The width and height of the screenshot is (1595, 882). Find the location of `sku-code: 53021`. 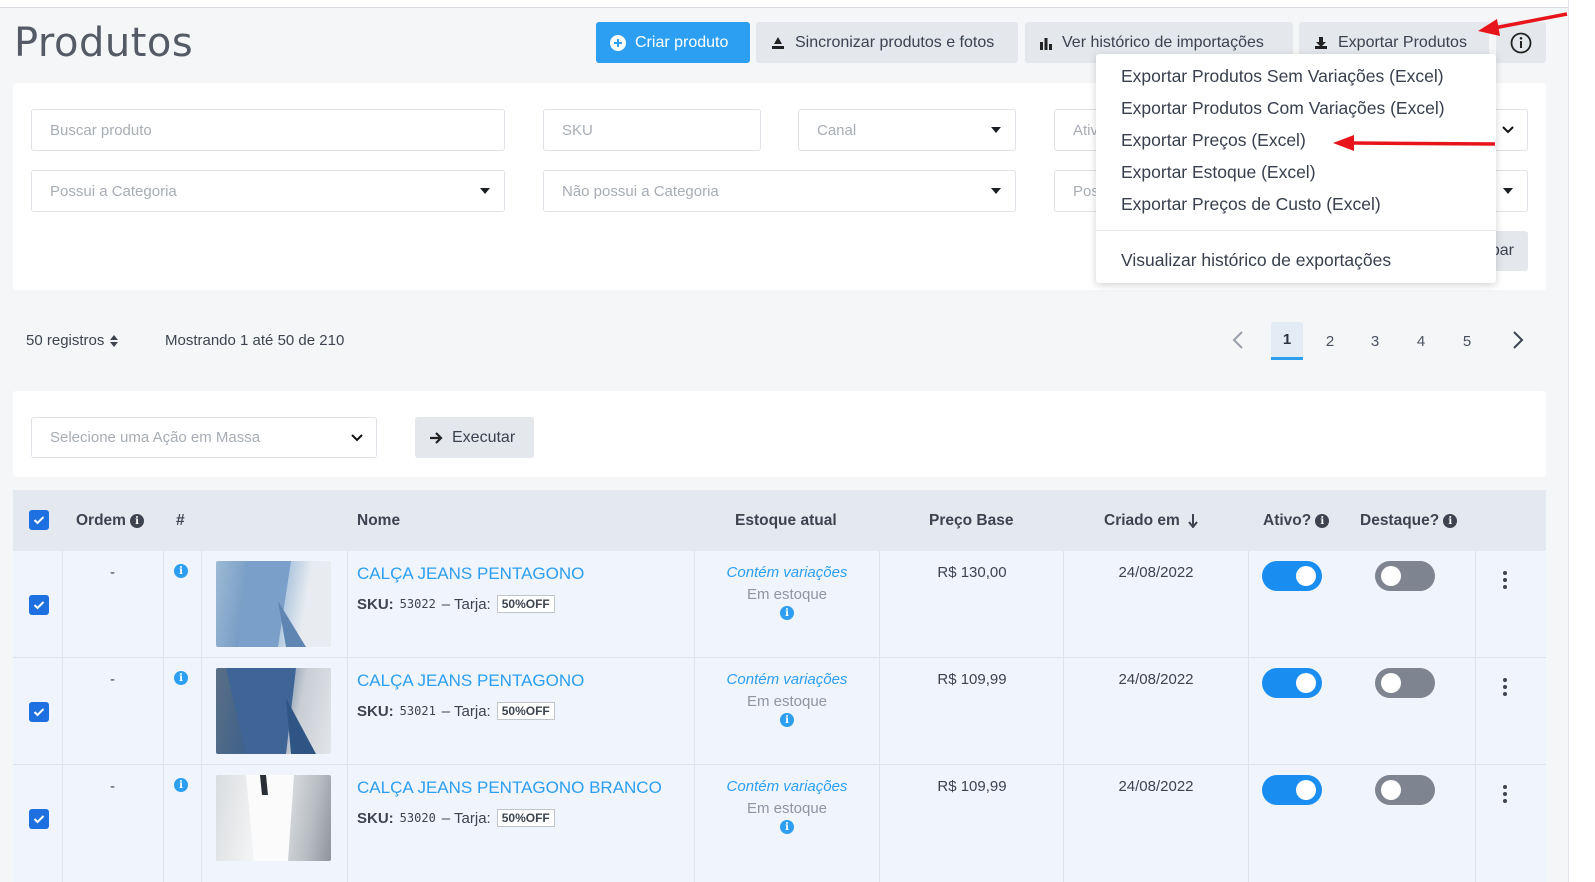

sku-code: 53021 is located at coordinates (417, 711).